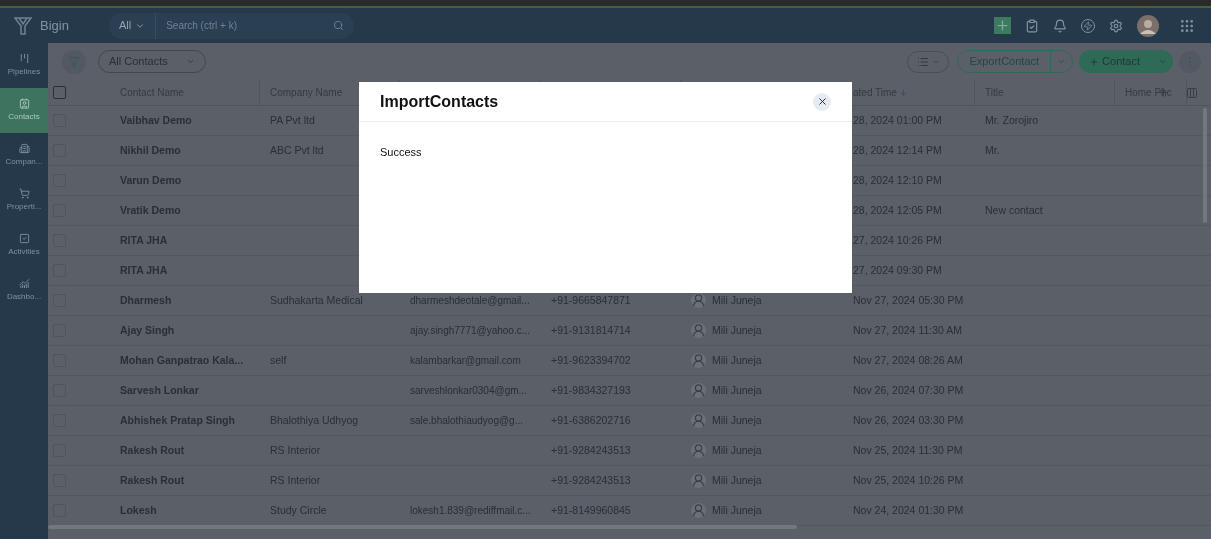 Image resolution: width=1211 pixels, height=539 pixels. I want to click on success-message: Success, so click(401, 152).